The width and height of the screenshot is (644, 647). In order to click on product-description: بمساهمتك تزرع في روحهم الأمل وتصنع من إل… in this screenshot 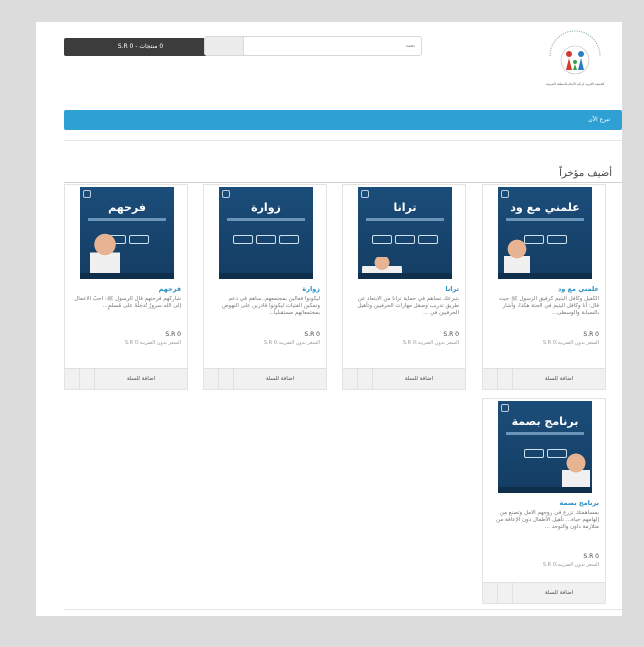, I will do `click(547, 520)`.